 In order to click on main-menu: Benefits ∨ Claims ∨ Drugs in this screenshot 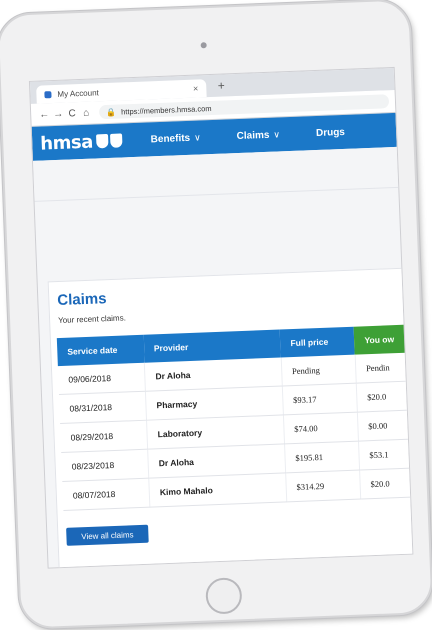, I will do `click(265, 135)`.